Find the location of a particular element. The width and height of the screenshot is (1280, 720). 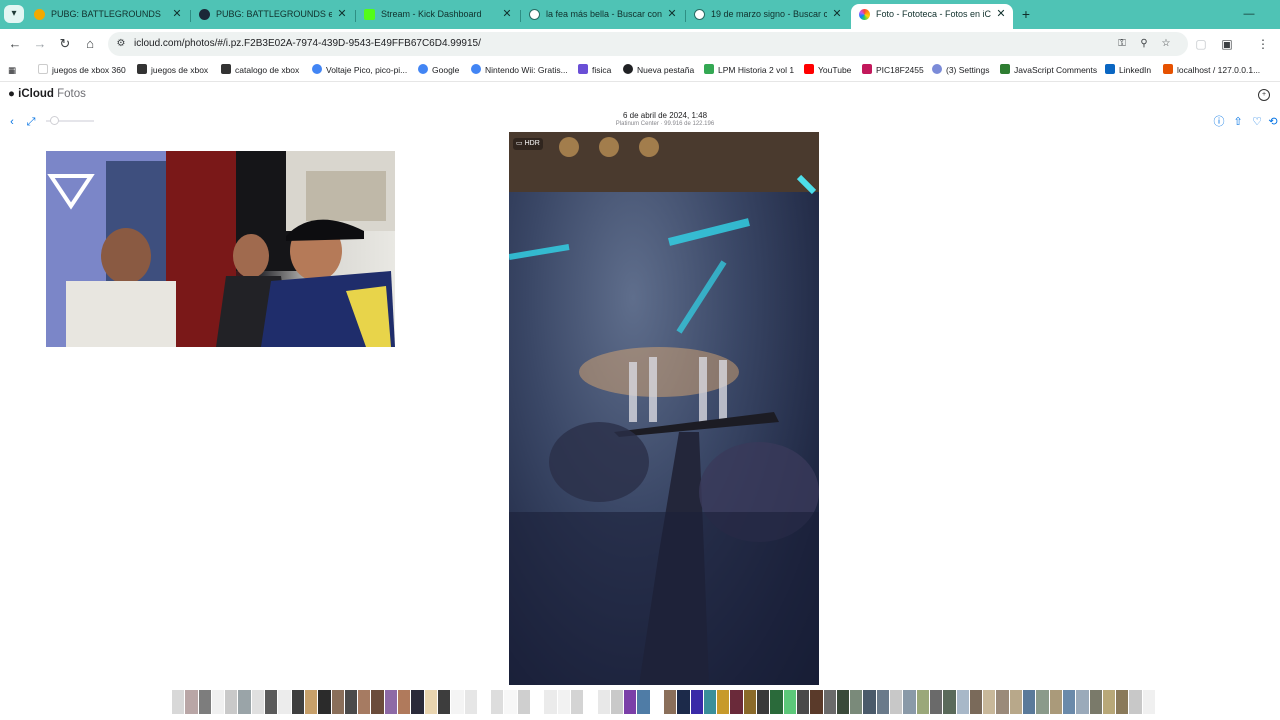

extension-icon: ▢ is located at coordinates (1201, 44).